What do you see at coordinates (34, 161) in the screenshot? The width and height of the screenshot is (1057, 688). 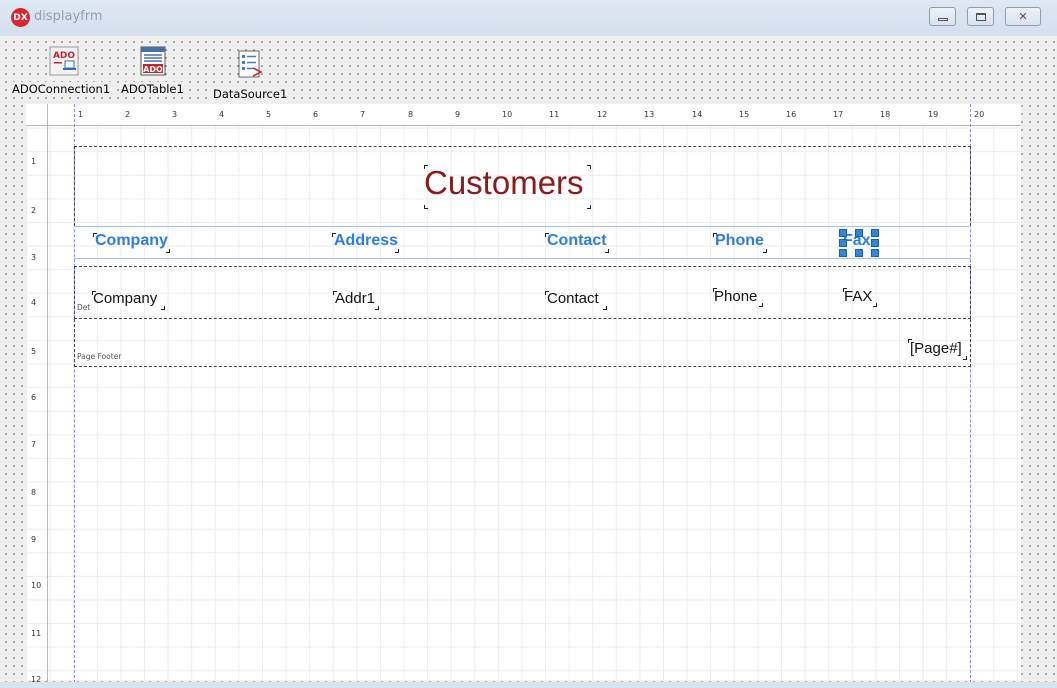 I see `ruler-left-number: 1` at bounding box center [34, 161].